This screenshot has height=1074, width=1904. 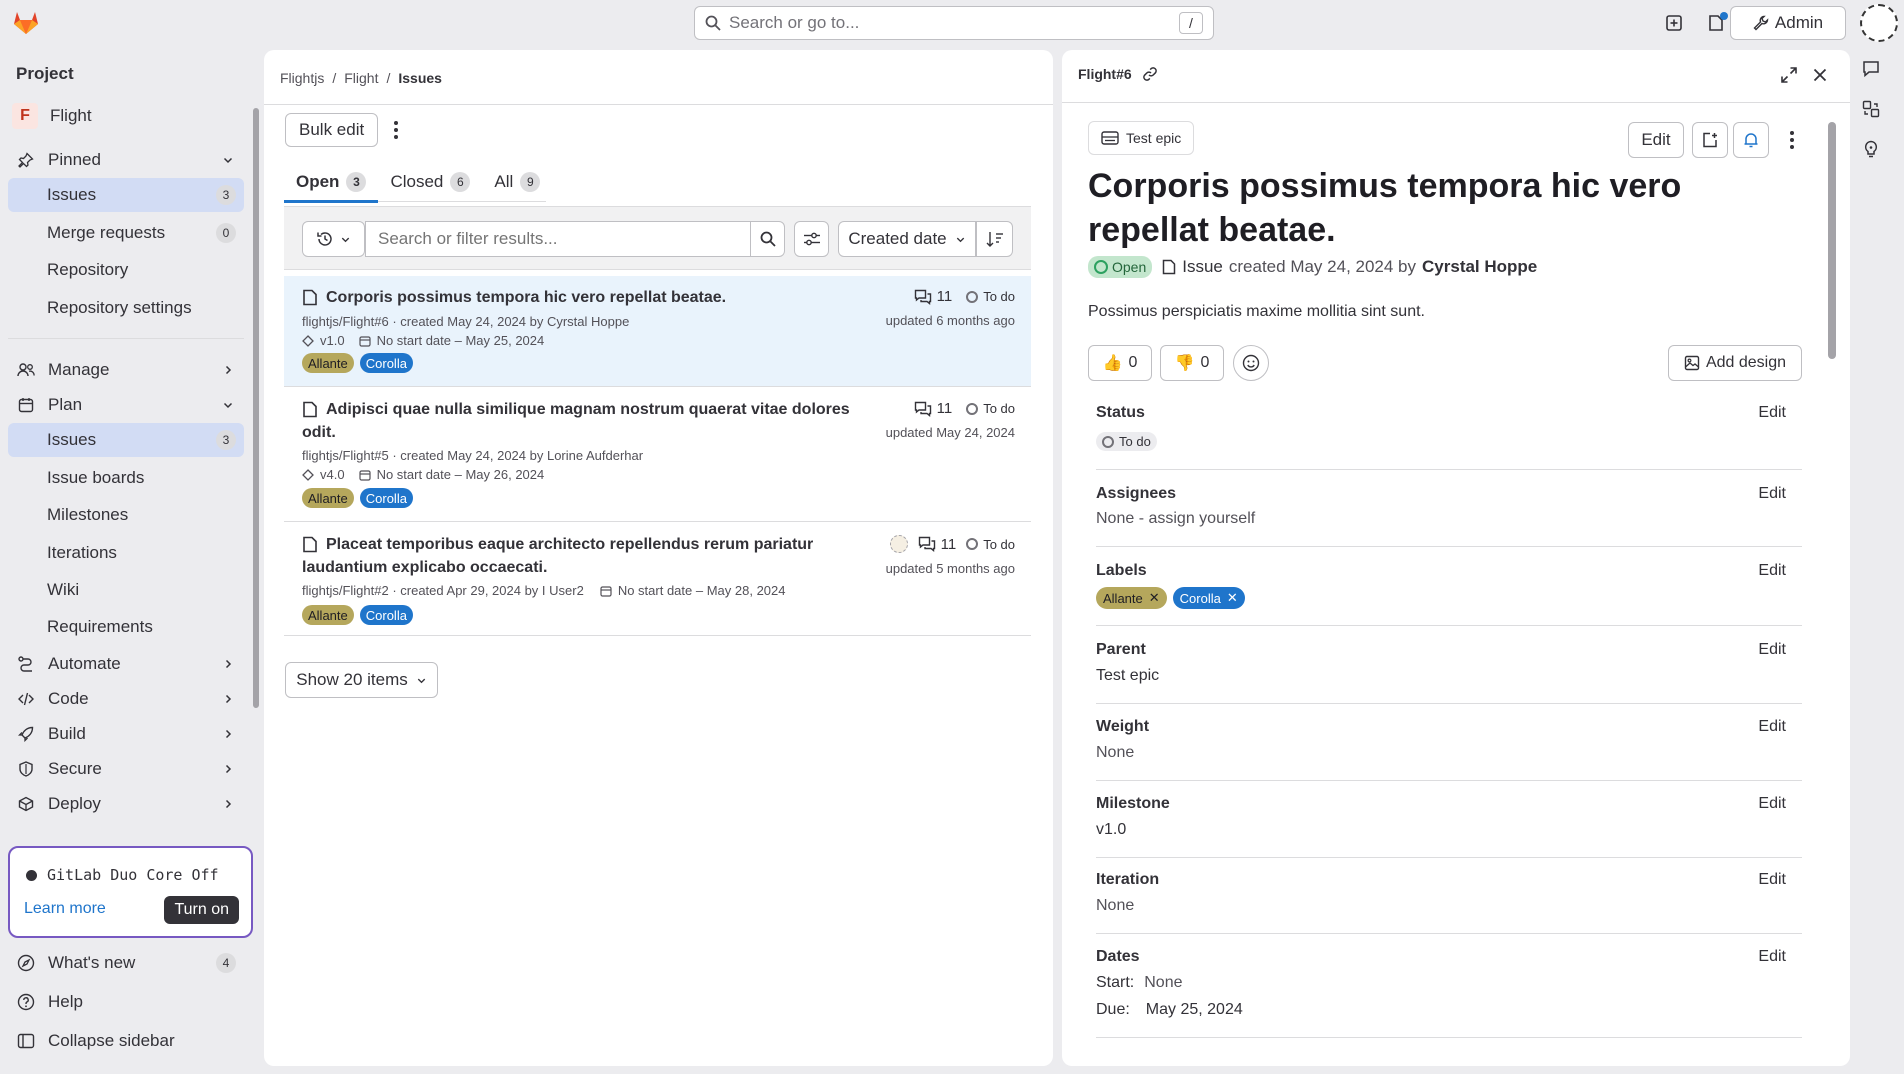 I want to click on expand-icon, so click(x=1789, y=75).